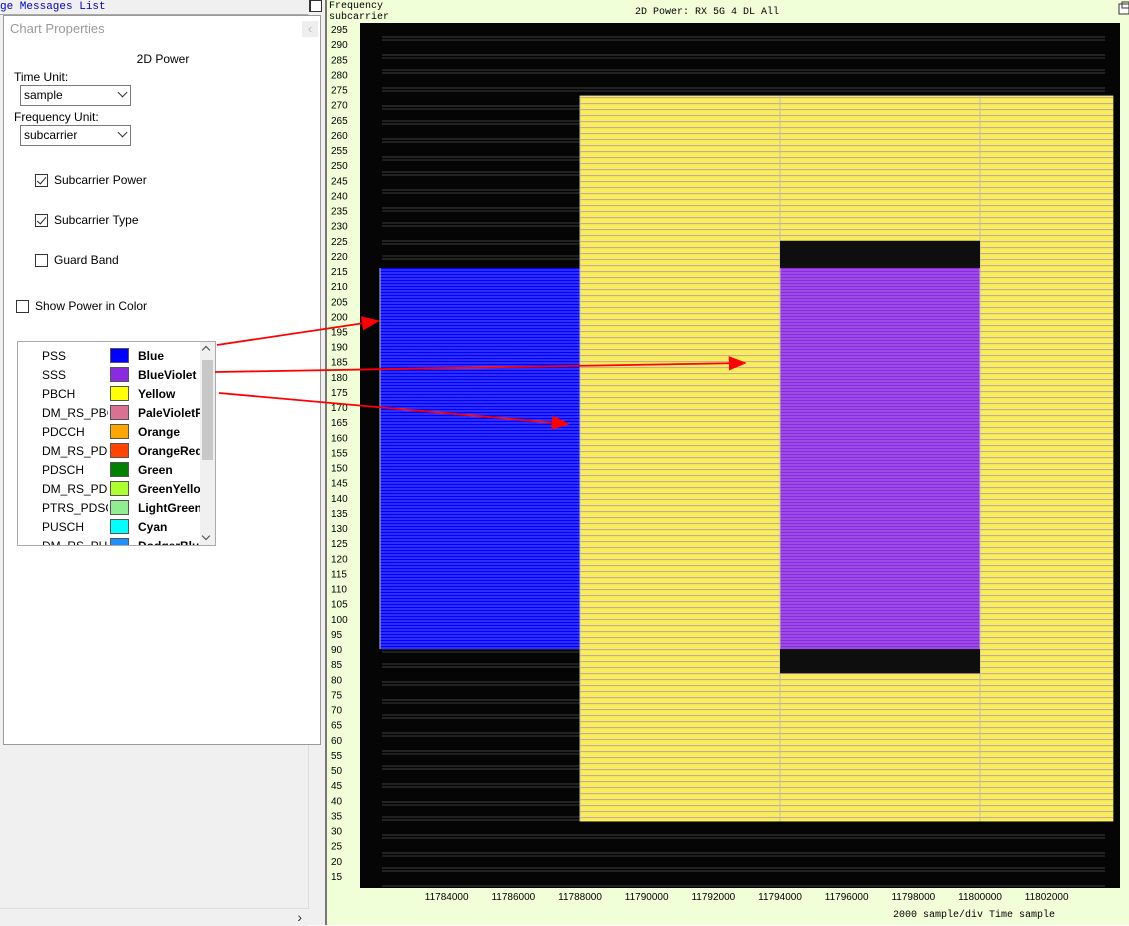 The width and height of the screenshot is (1129, 926). Describe the element at coordinates (337, 650) in the screenshot. I see `y-tick-label: 90` at that location.